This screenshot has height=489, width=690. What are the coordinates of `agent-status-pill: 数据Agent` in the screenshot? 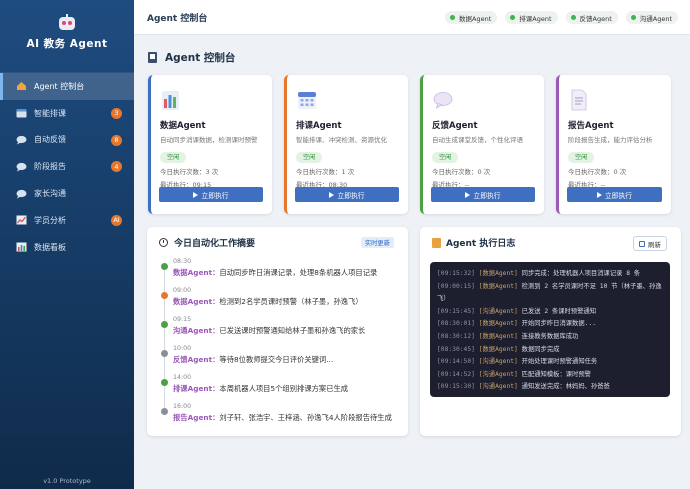 It's located at (471, 17).